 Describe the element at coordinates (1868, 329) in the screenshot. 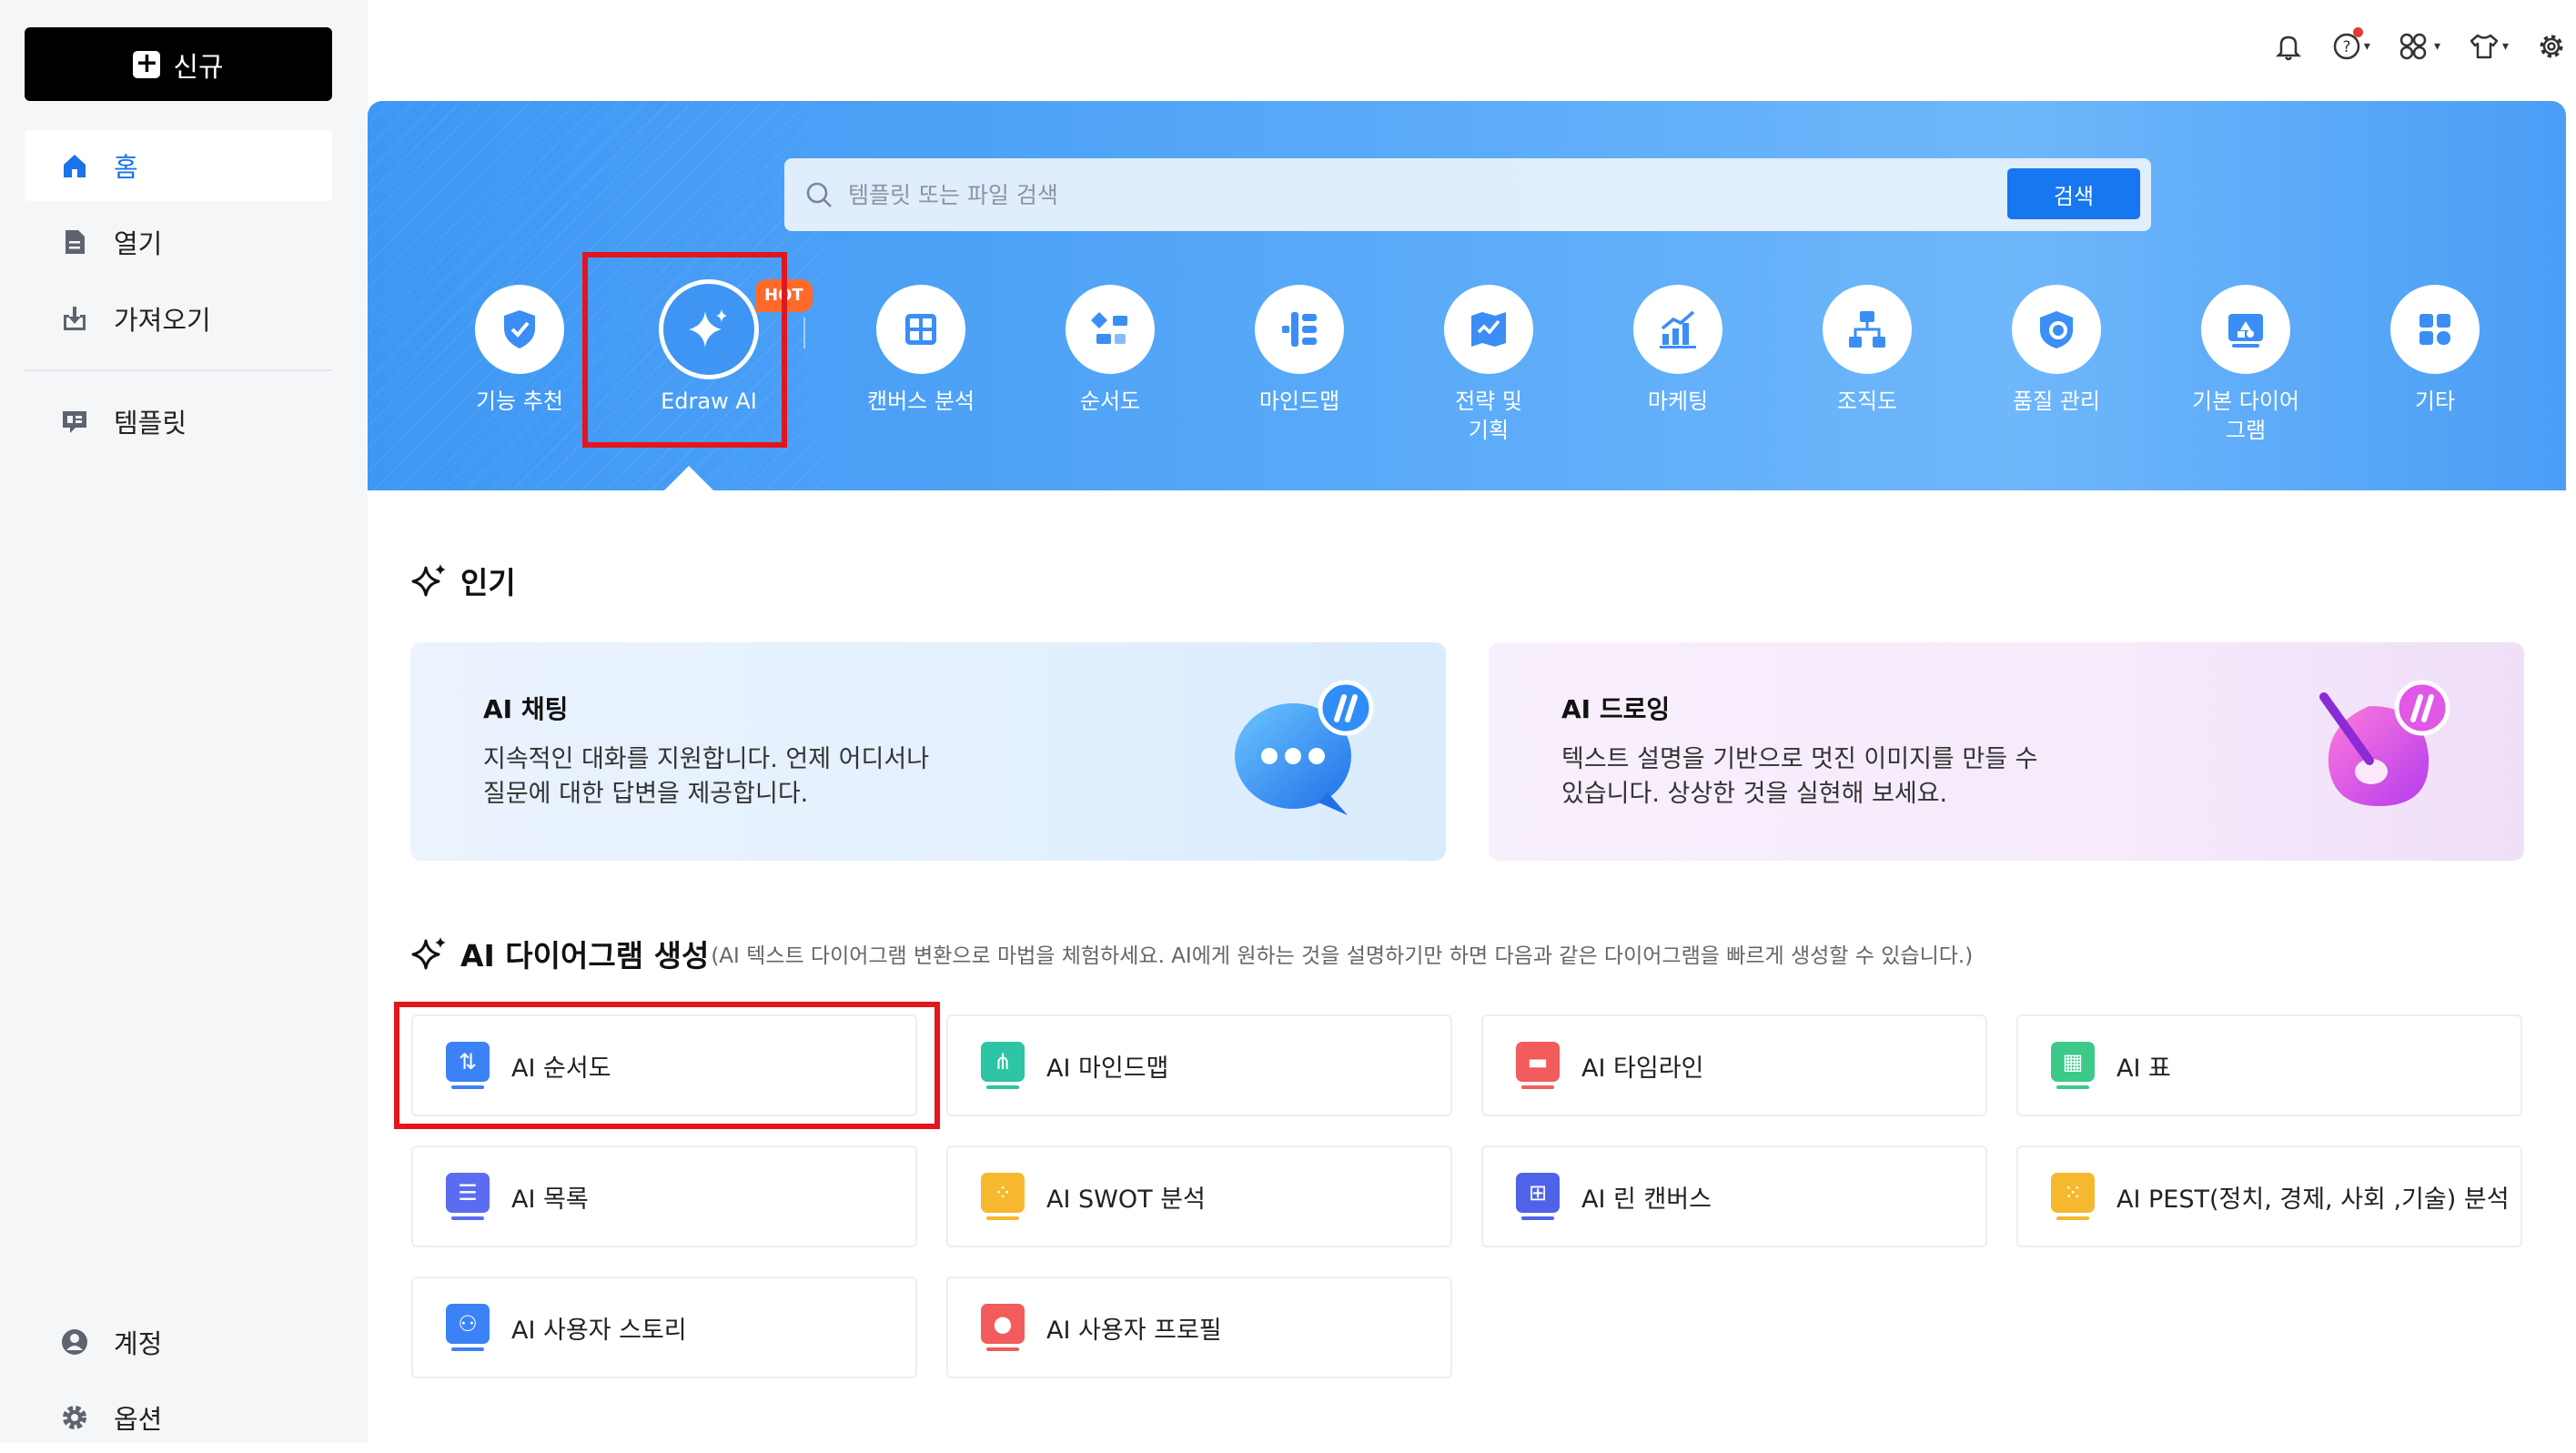

I see `orgchart-icon` at that location.